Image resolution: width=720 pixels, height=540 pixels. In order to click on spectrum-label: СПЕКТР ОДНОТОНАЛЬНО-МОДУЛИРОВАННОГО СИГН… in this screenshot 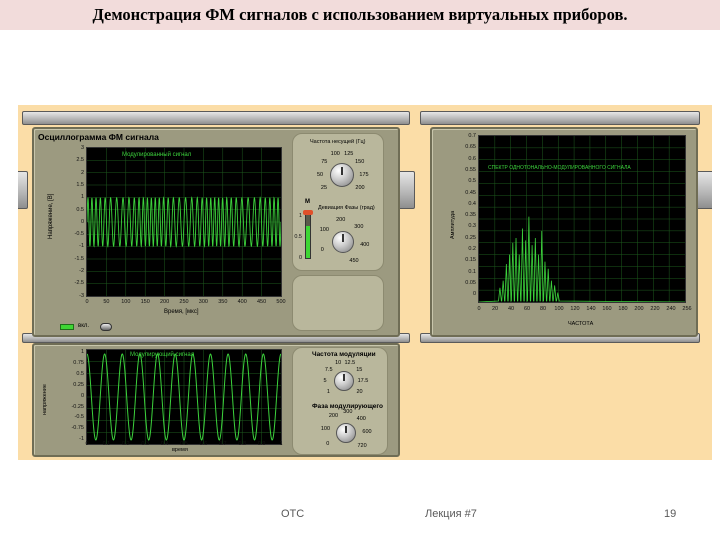, I will do `click(559, 168)`.